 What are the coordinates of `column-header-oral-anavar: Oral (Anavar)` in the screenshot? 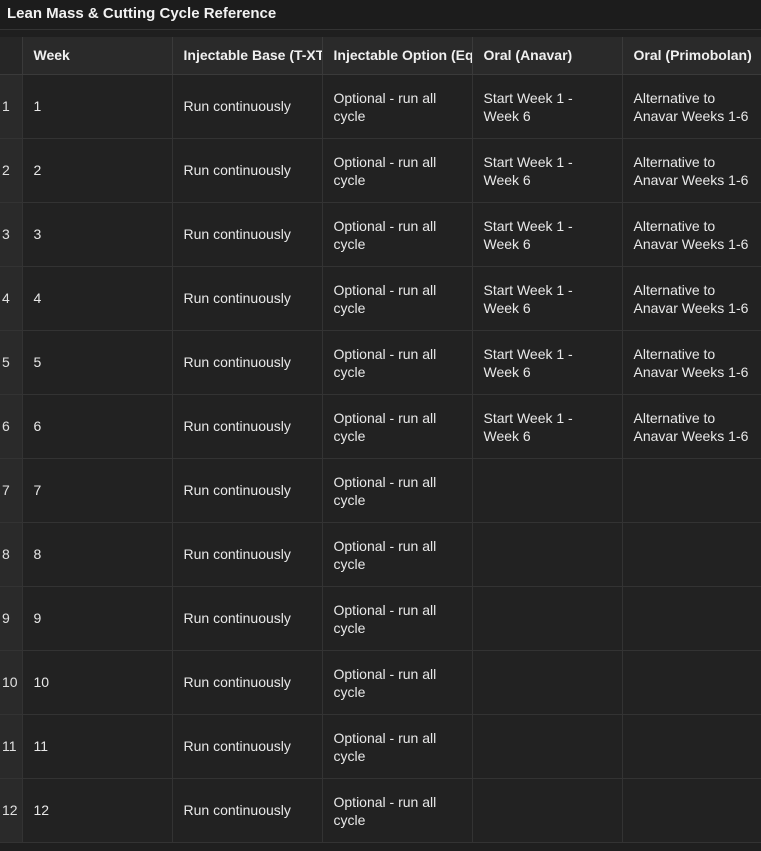 It's located at (547, 56).